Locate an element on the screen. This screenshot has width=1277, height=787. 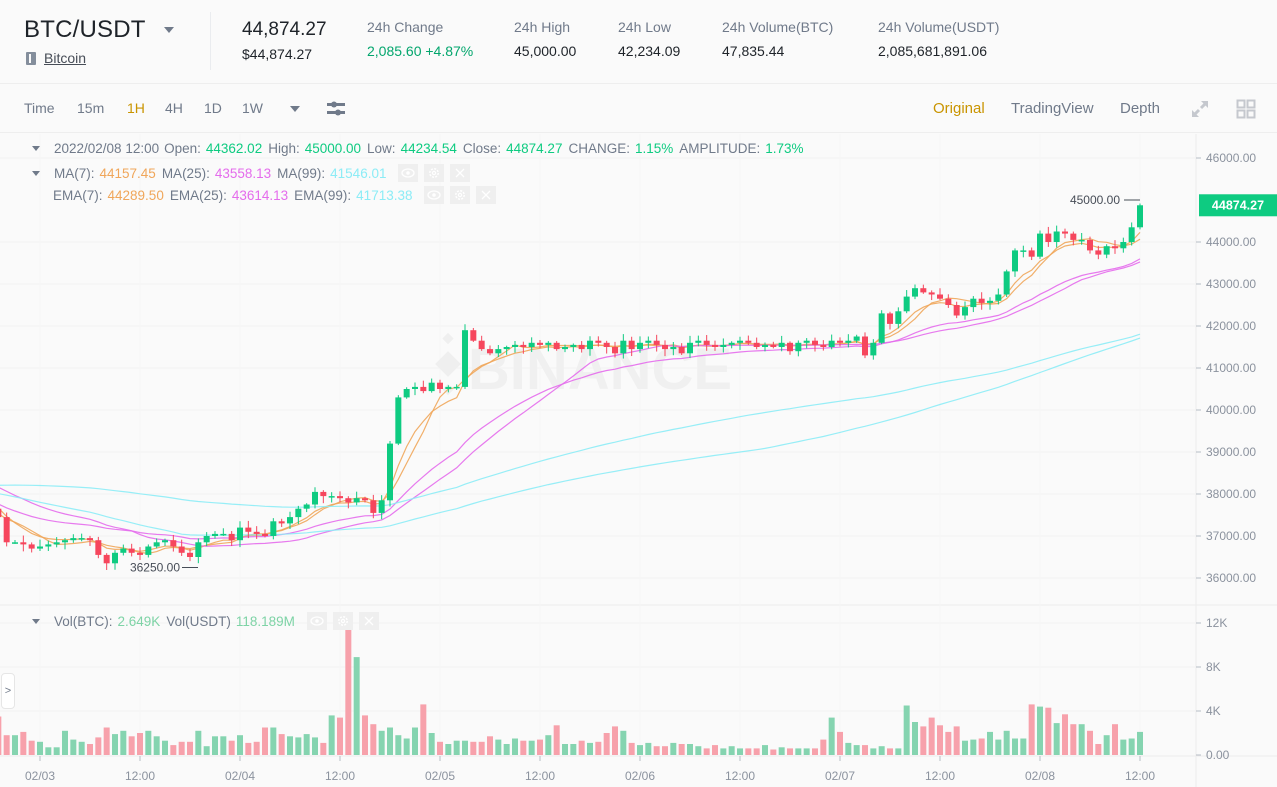
interval-4h: 4H is located at coordinates (174, 108).